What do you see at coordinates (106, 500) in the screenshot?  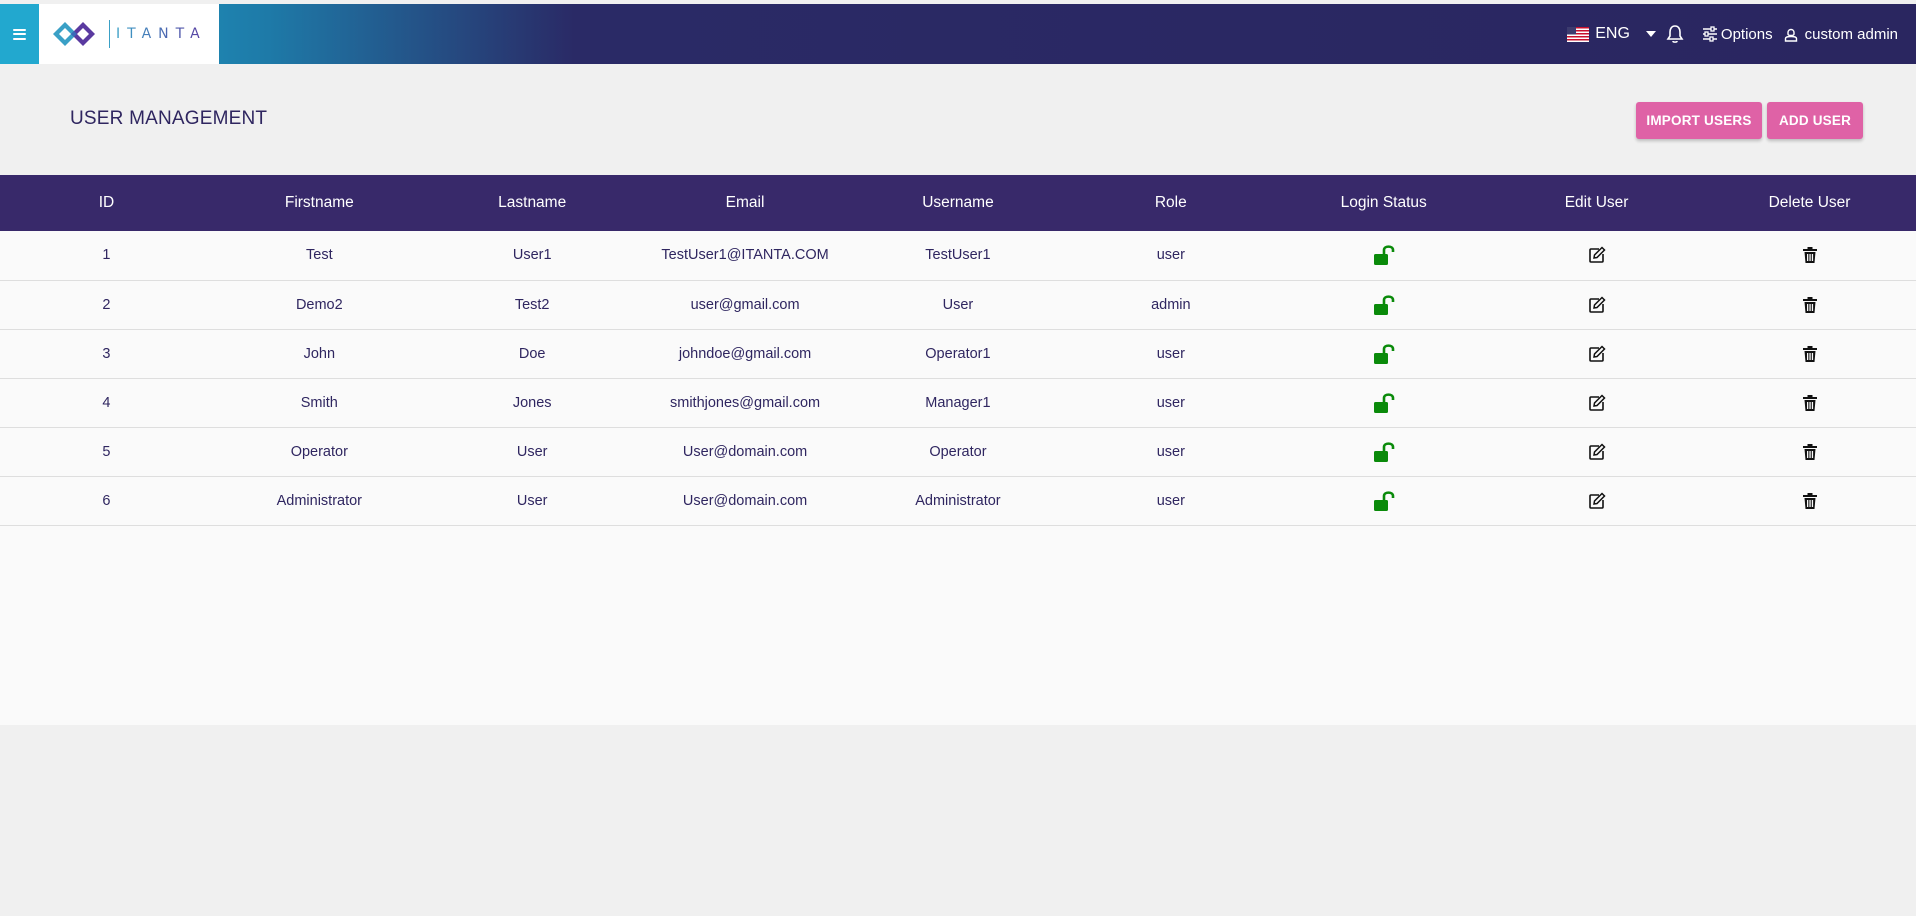 I see `cell-id: 6` at bounding box center [106, 500].